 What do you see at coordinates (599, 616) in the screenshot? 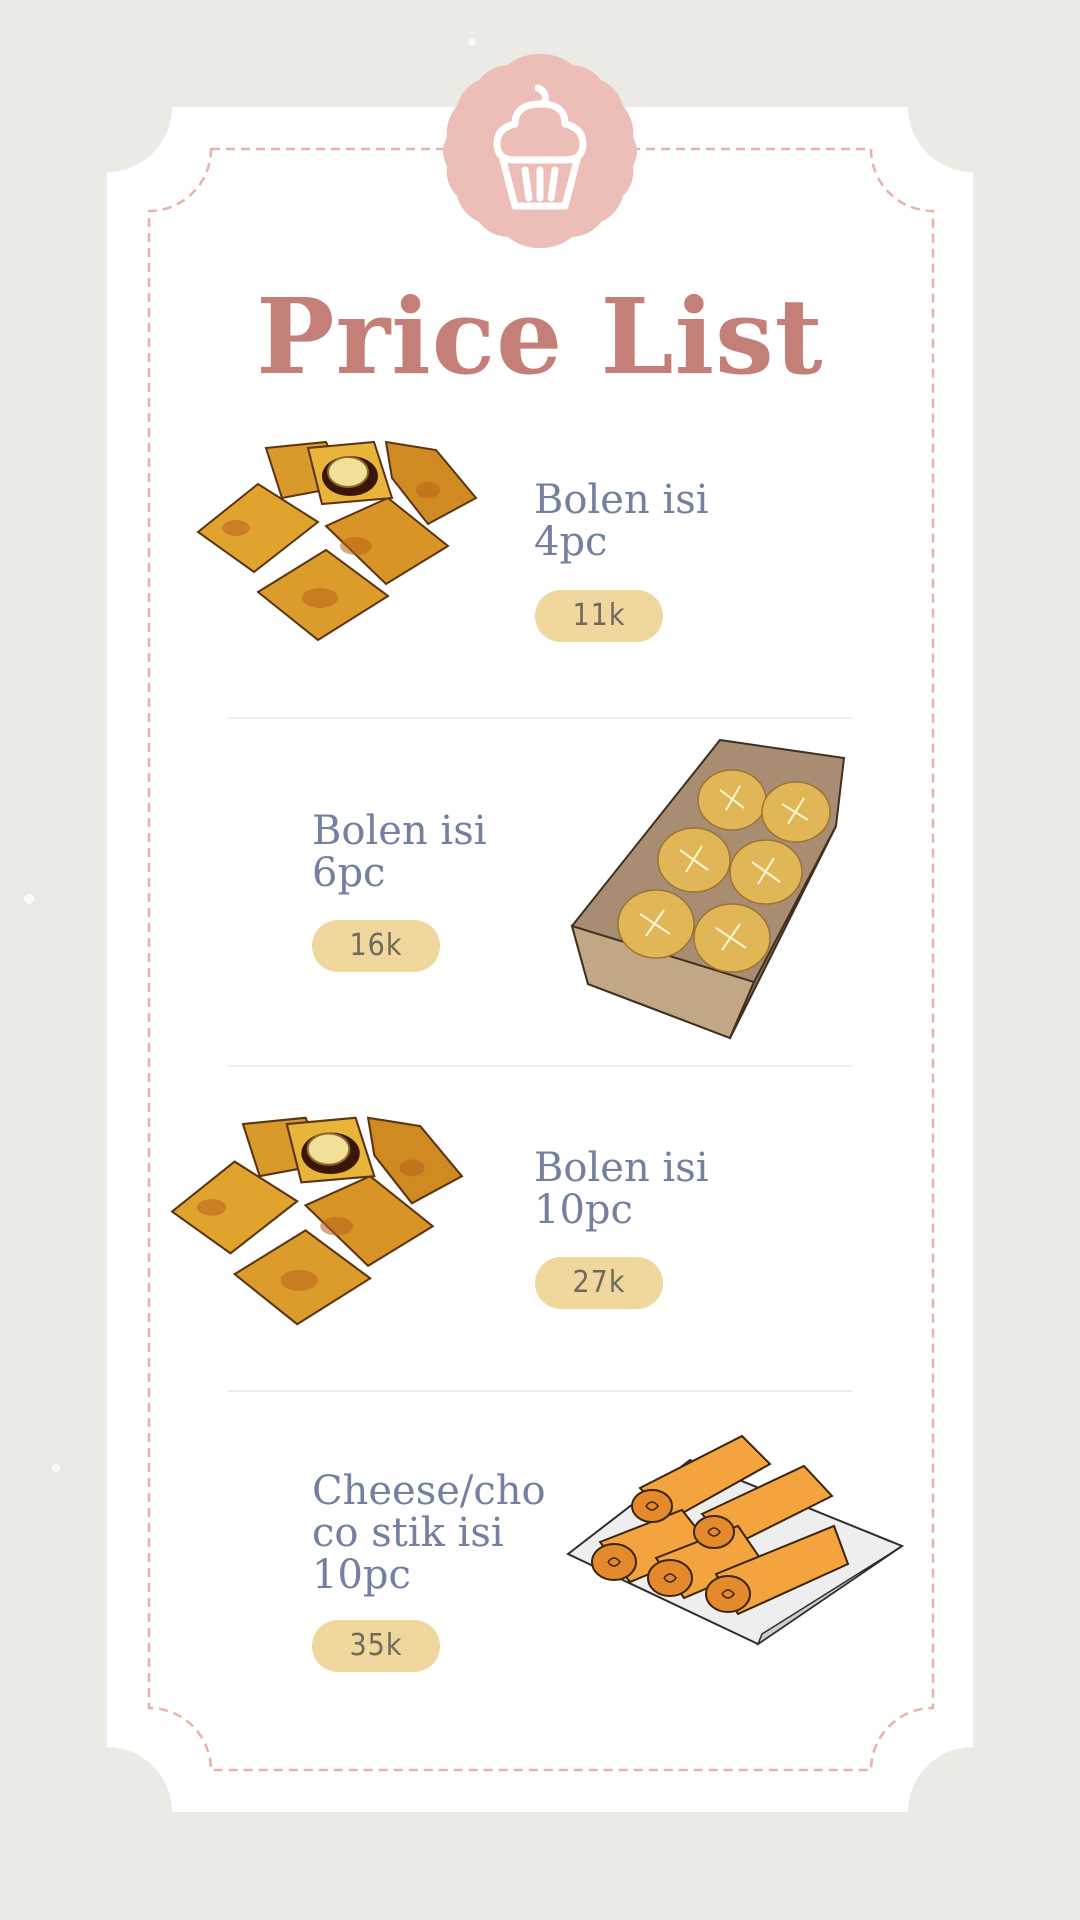
I see `price-badge: 11k` at bounding box center [599, 616].